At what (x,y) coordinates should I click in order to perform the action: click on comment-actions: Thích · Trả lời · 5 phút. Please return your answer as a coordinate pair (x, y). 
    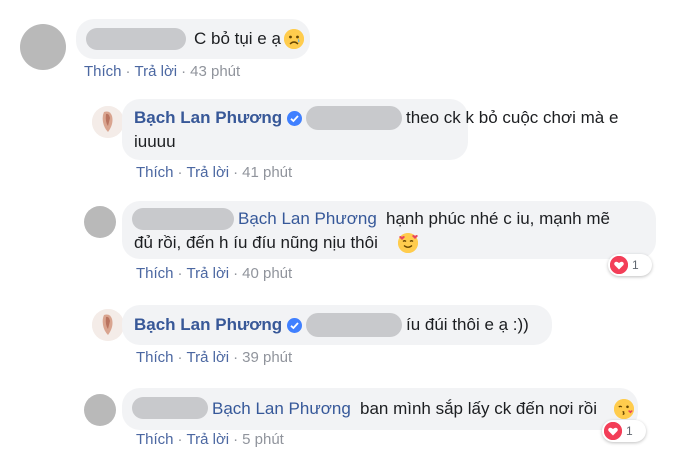
    Looking at the image, I should click on (210, 439).